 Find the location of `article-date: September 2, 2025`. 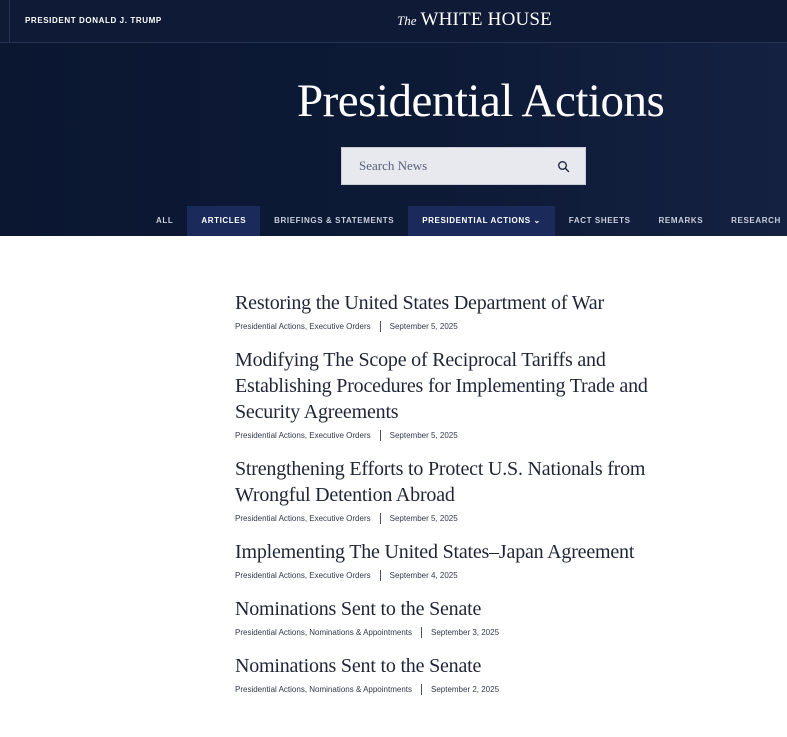

article-date: September 2, 2025 is located at coordinates (465, 689).